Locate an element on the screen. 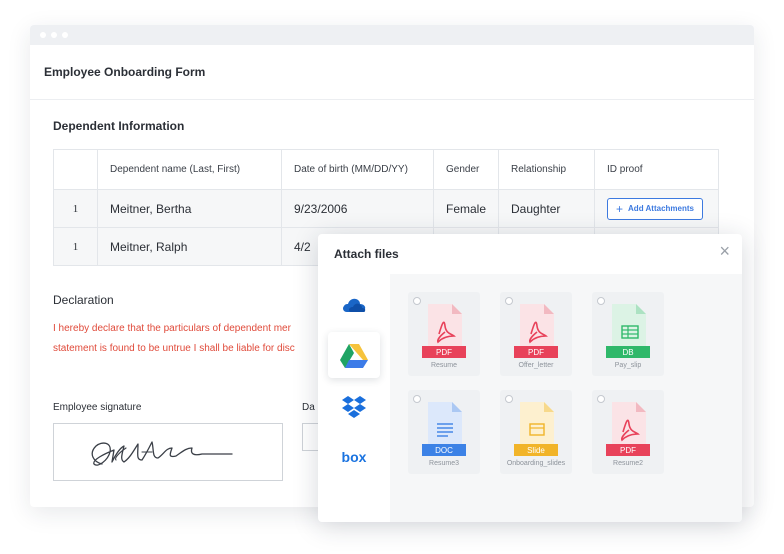 This screenshot has height=554, width=784. file-name: Offer_letter is located at coordinates (536, 365).